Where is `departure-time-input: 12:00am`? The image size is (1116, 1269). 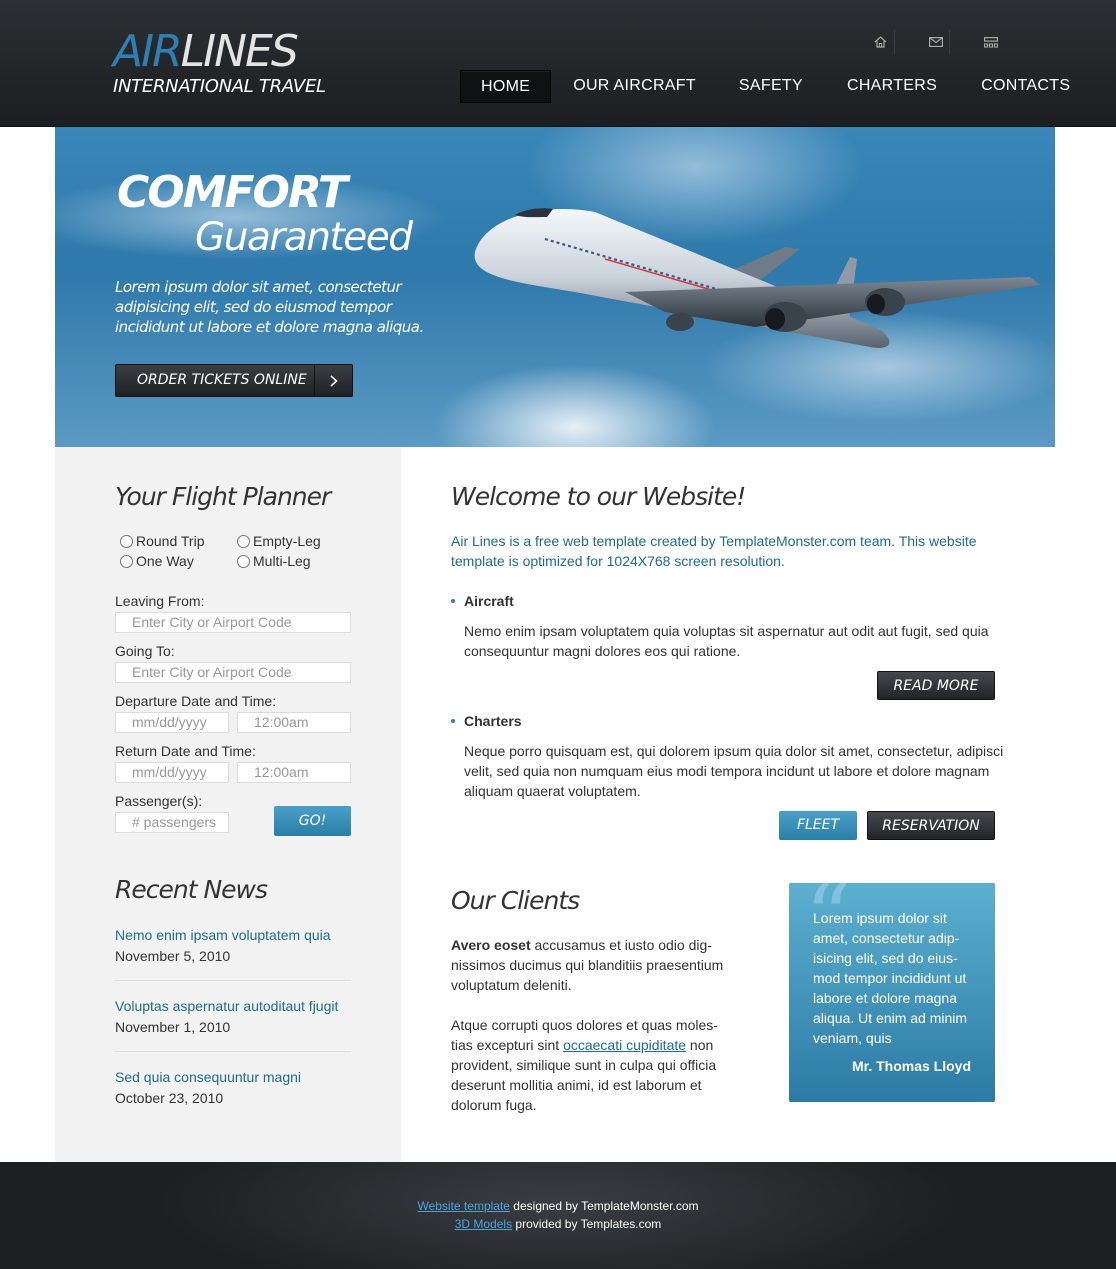 departure-time-input: 12:00am is located at coordinates (294, 722).